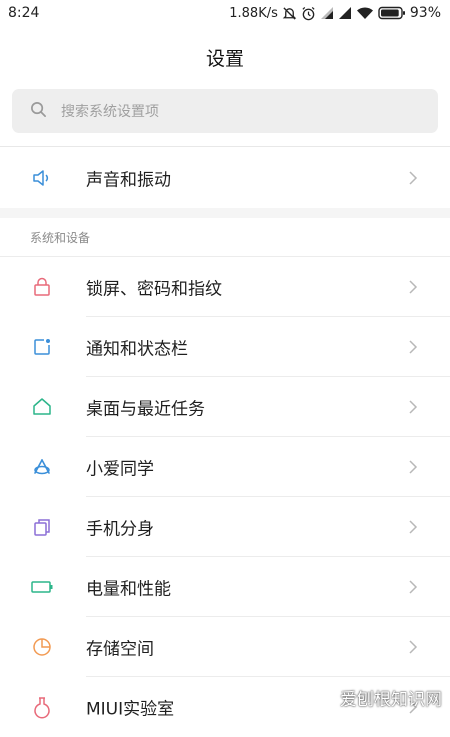  Describe the element at coordinates (110, 112) in the screenshot. I see `search-placeholder: 搜索系统设置项` at that location.